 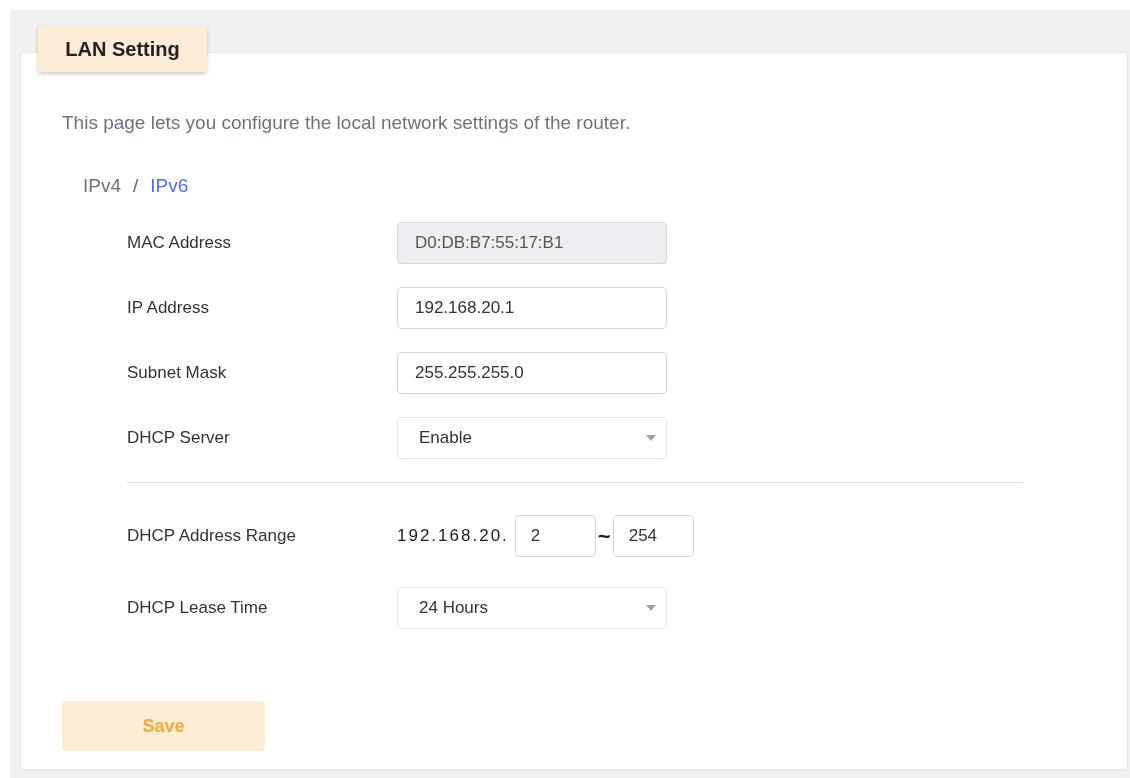 What do you see at coordinates (555, 536) in the screenshot?
I see `range-start-field: 2` at bounding box center [555, 536].